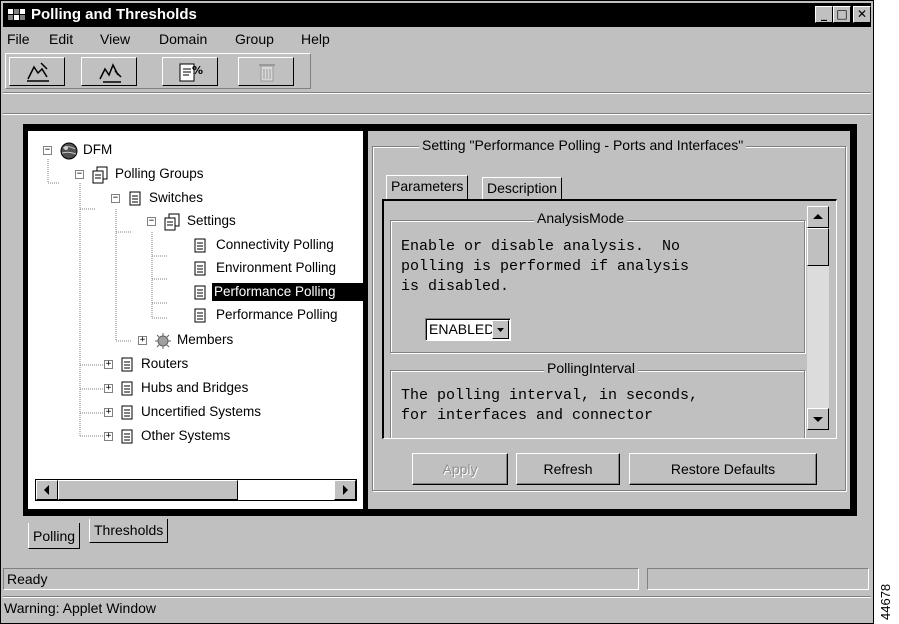  I want to click on apply-button: Apply, so click(460, 469).